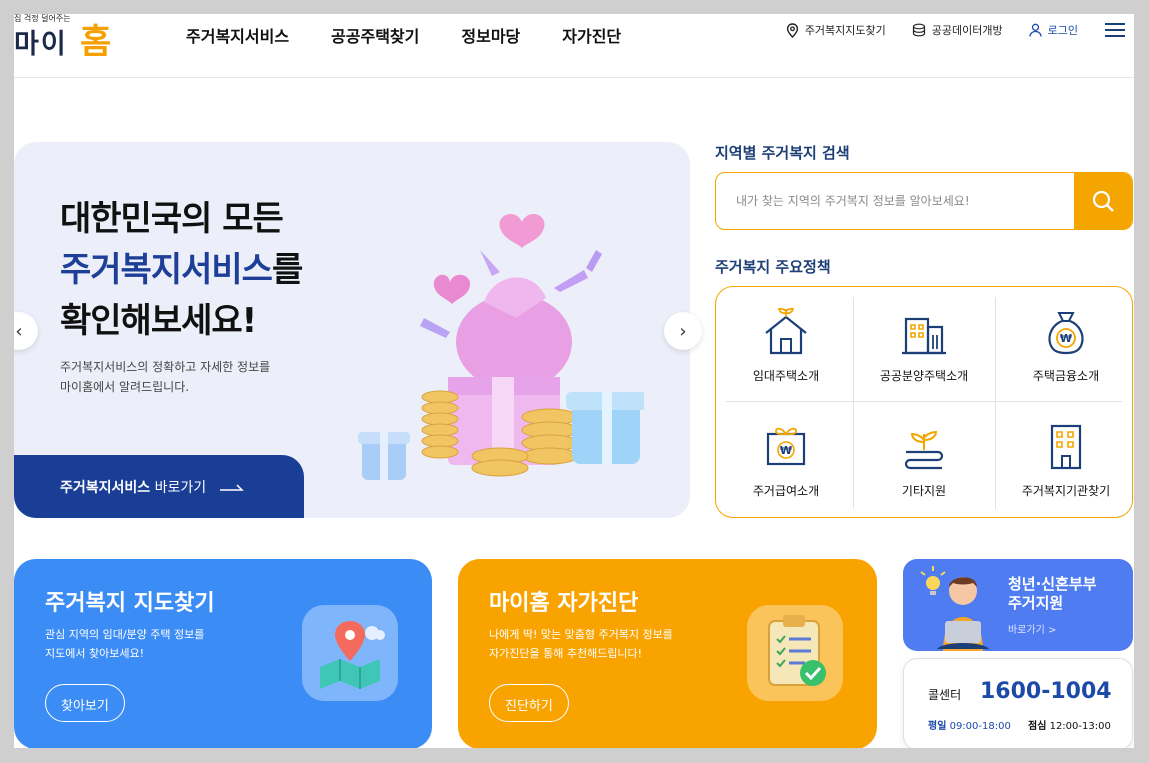 The image size is (1149, 763). I want to click on diag-card-desc-line2: 자가진단을 통해 추천해드립니다!, so click(566, 653).